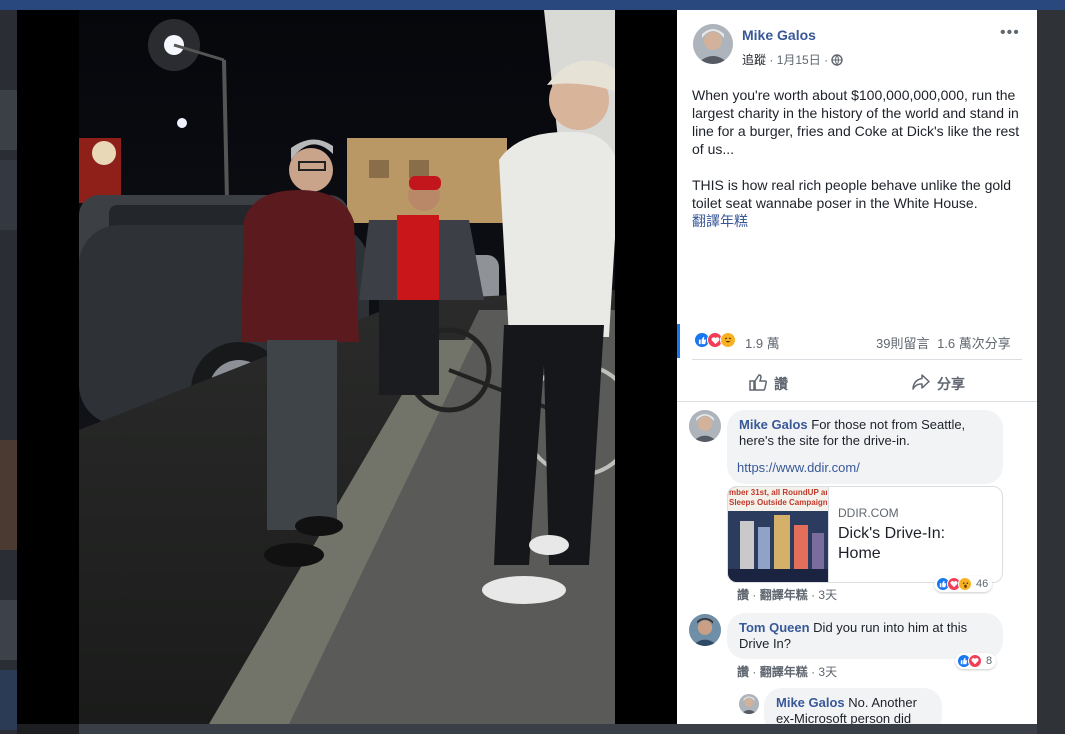 The height and width of the screenshot is (734, 1065). I want to click on background-right-strip, so click(1051, 372).